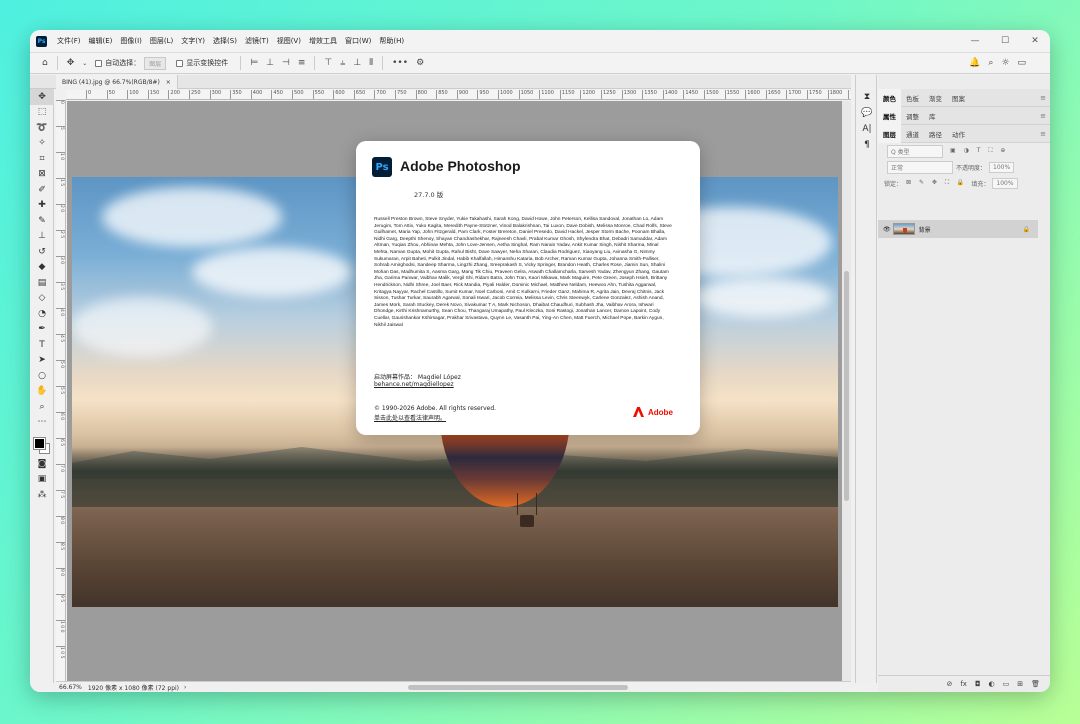 The image size is (1080, 724). What do you see at coordinates (846, 386) in the screenshot?
I see `scrollbar-thumb` at bounding box center [846, 386].